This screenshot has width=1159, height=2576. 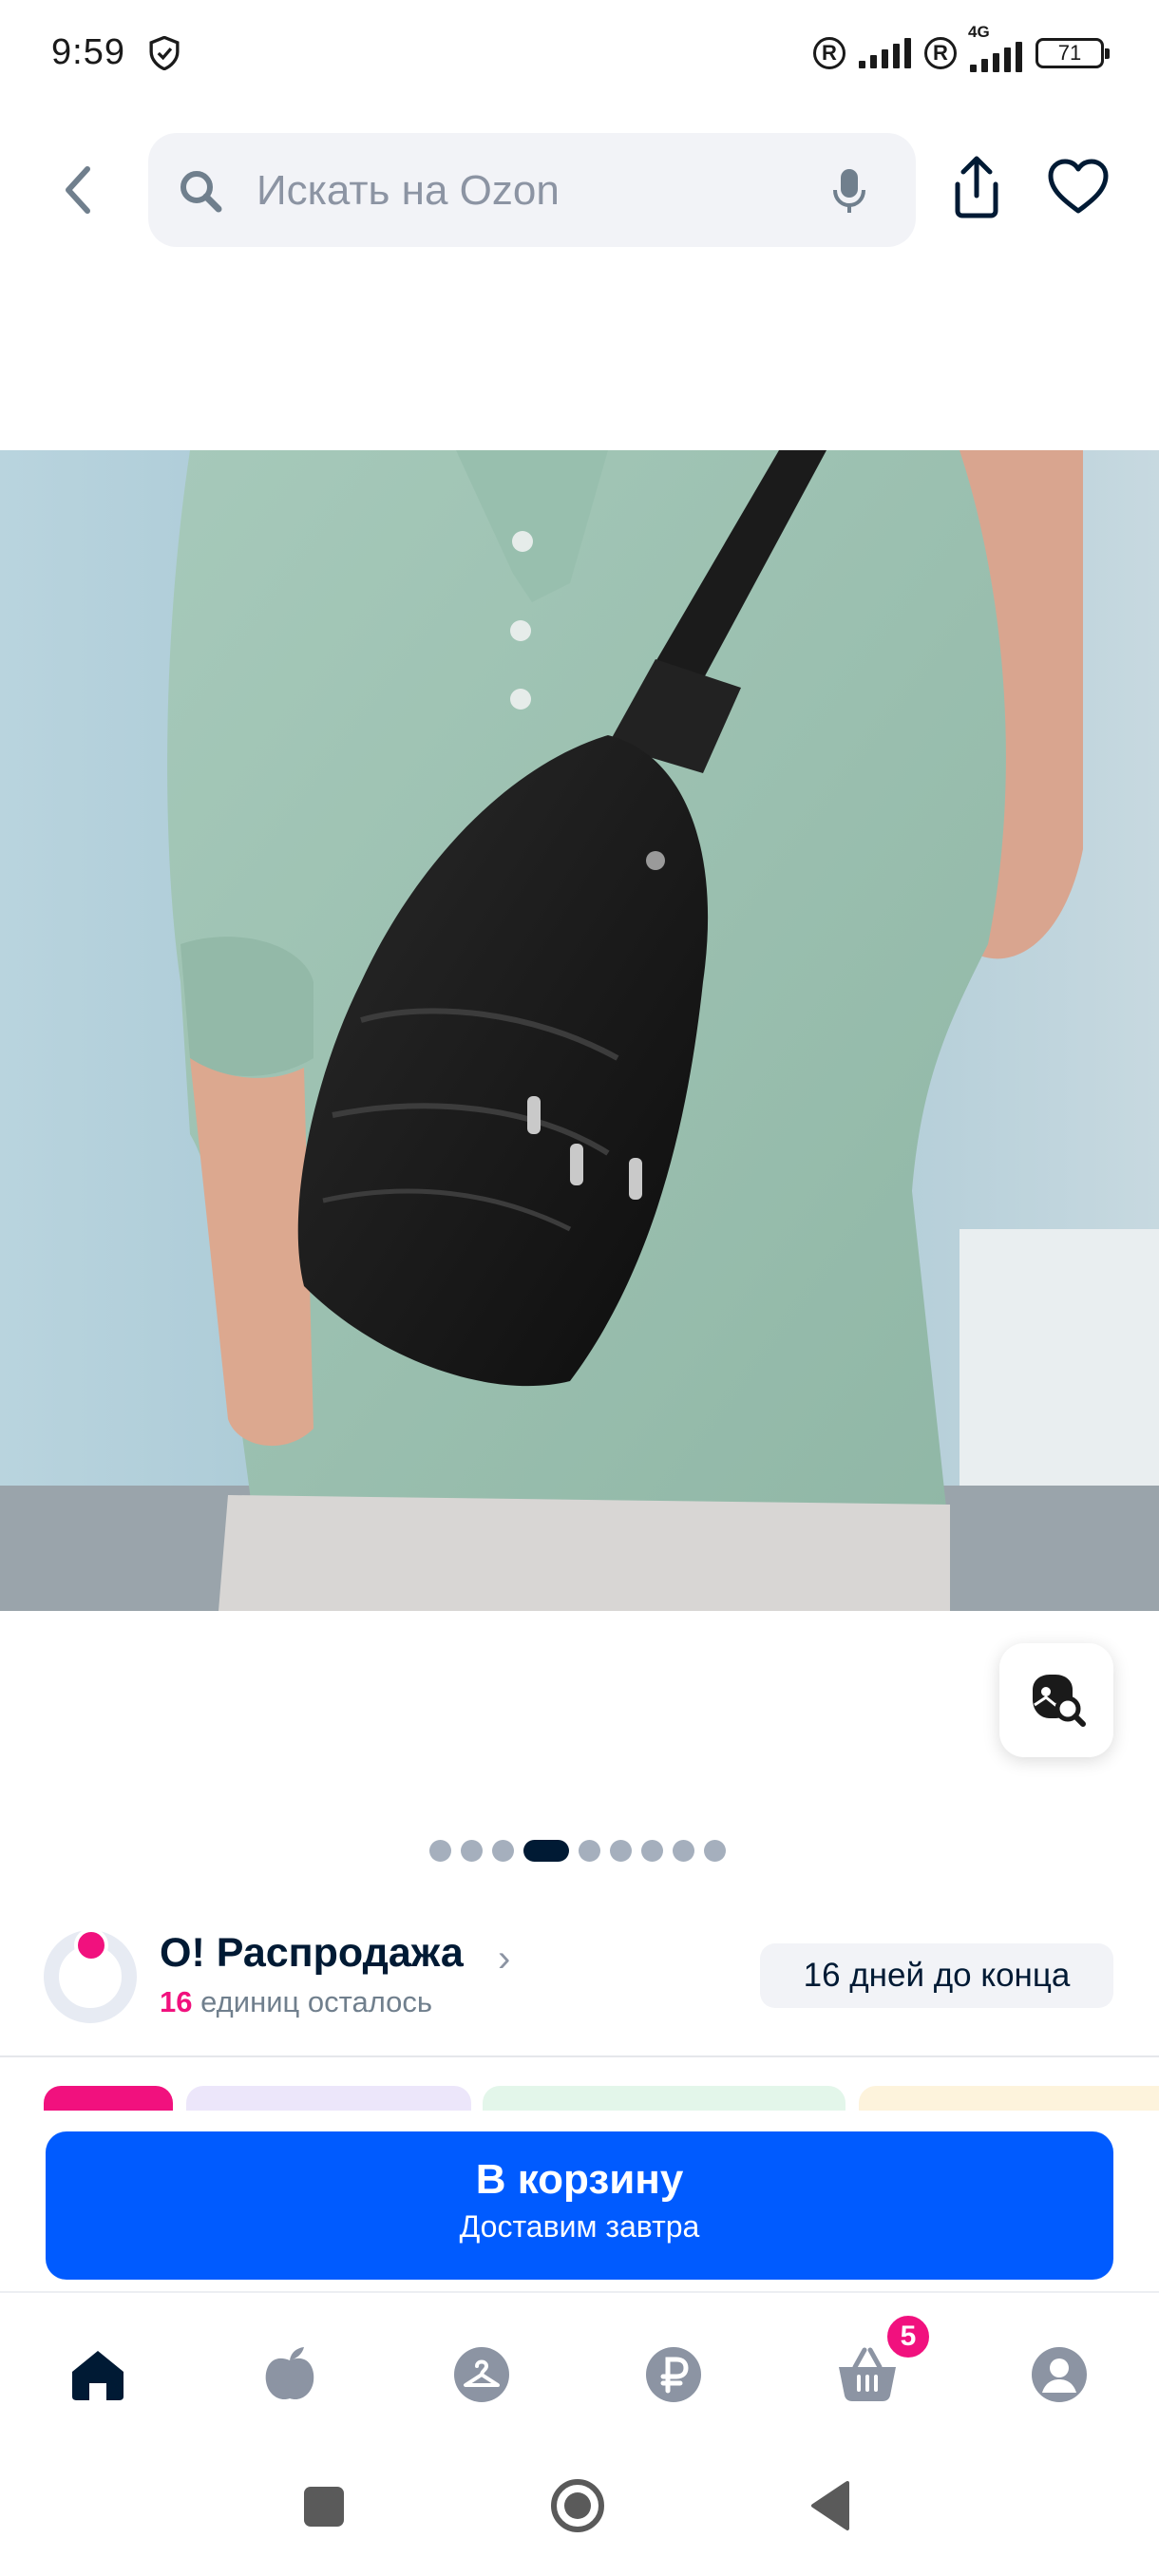 What do you see at coordinates (579, 2179) in the screenshot?
I see `add-to-cart-label: В корзину` at bounding box center [579, 2179].